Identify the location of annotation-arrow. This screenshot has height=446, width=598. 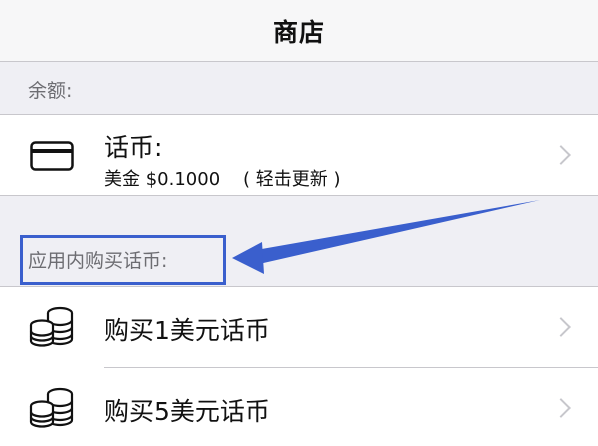
(386, 237).